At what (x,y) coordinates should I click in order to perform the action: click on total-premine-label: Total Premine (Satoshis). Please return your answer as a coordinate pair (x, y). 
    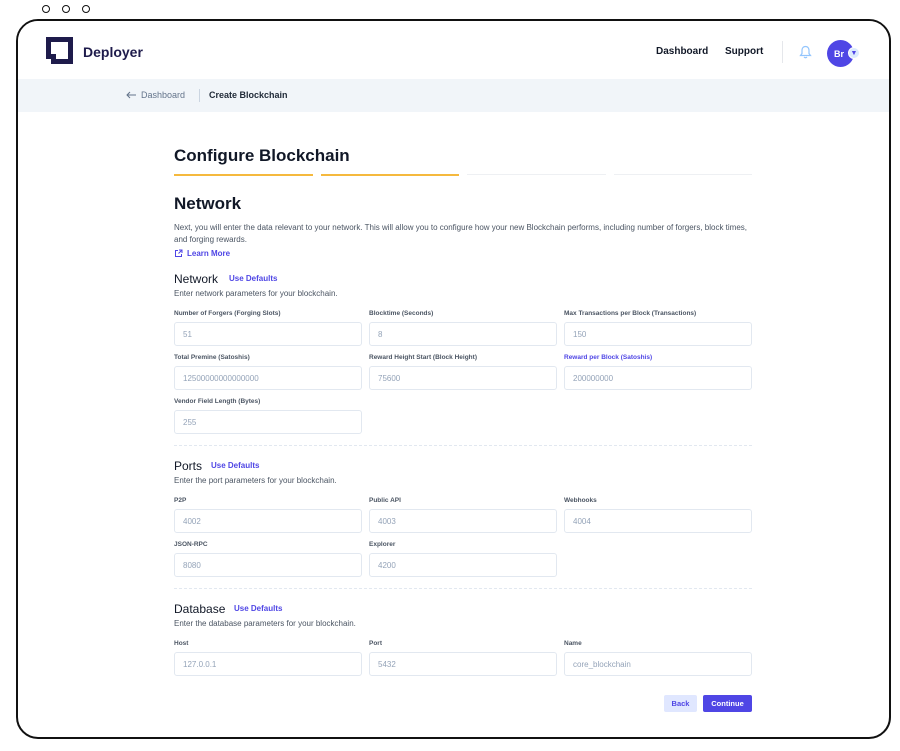
    Looking at the image, I should click on (212, 357).